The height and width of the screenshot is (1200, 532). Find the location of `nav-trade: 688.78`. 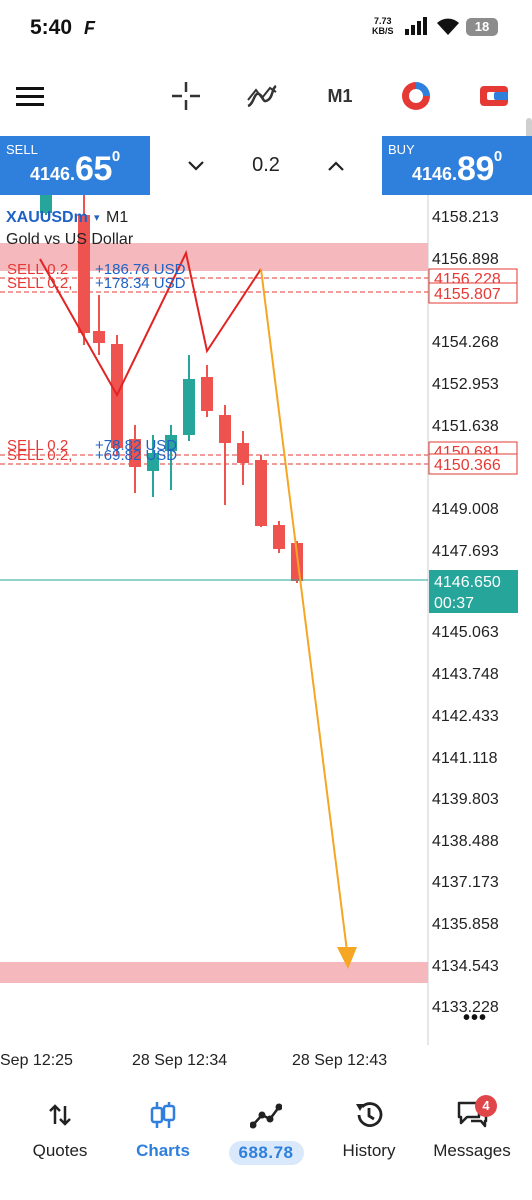

nav-trade: 688.78 is located at coordinates (266, 1137).